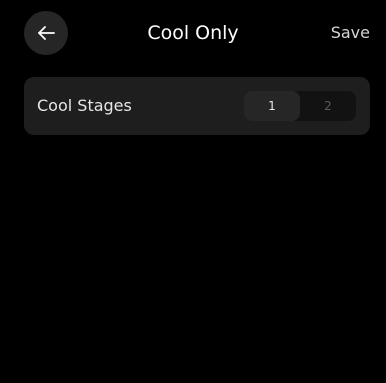 The height and width of the screenshot is (383, 386). Describe the element at coordinates (197, 106) in the screenshot. I see `cool-stages-row: Cool Stages 1 2` at that location.